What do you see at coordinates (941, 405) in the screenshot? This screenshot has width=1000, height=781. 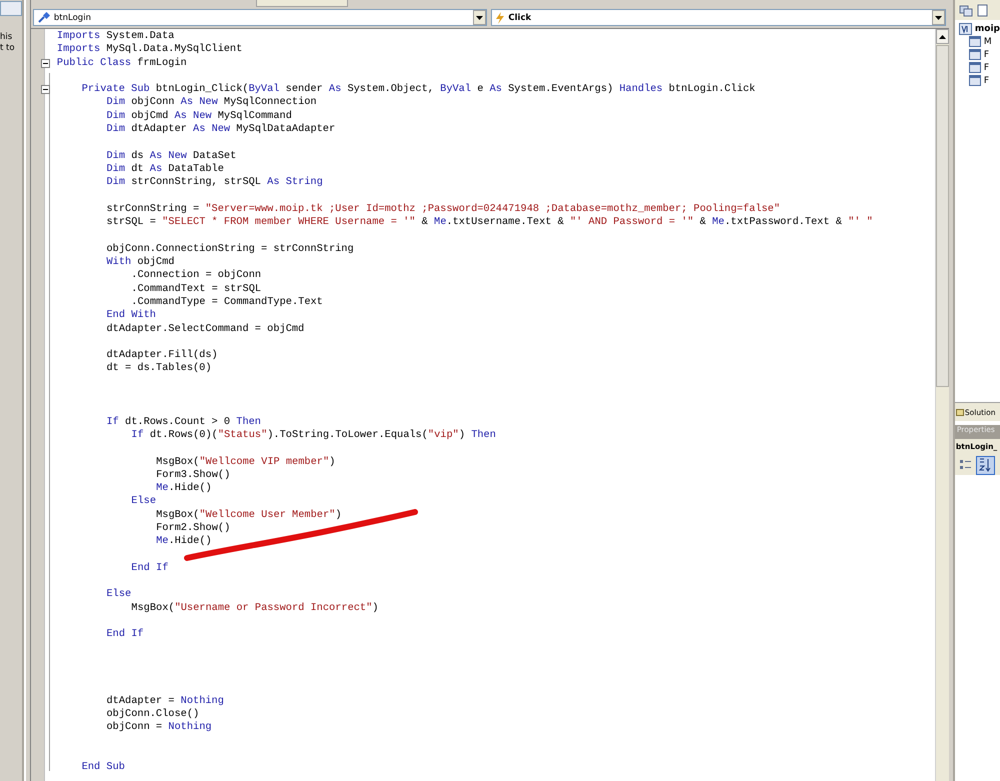 I see `scrollbar` at bounding box center [941, 405].